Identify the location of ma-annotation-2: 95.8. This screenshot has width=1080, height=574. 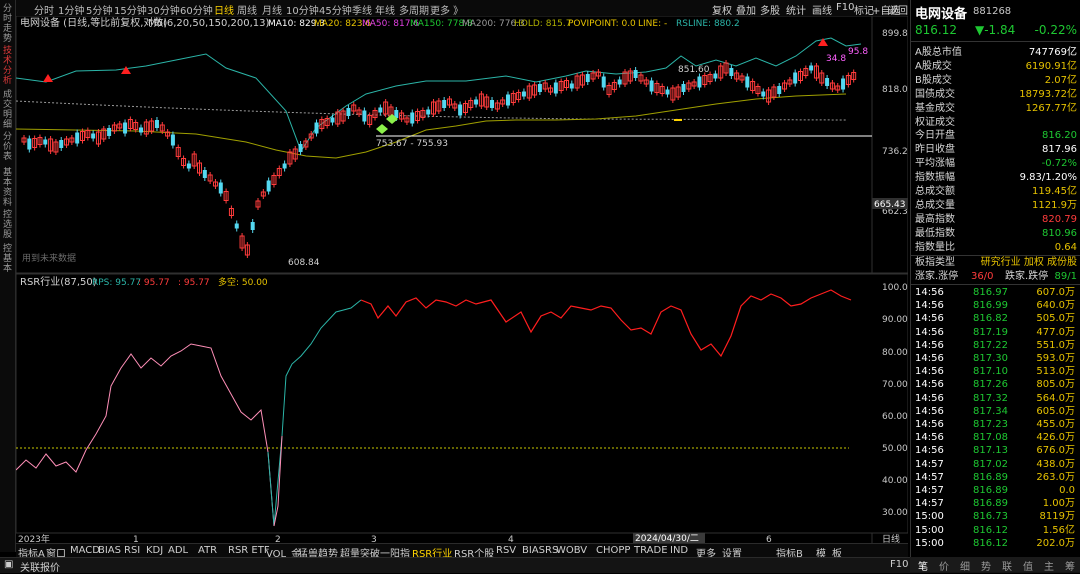
(858, 52).